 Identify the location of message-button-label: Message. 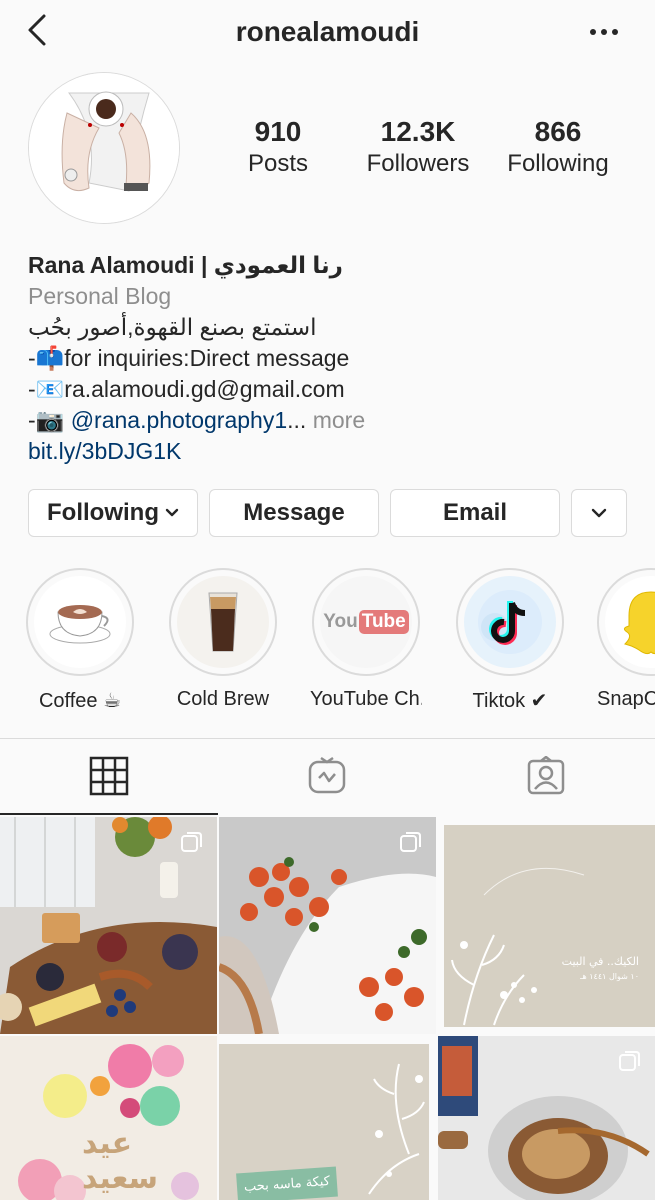
(294, 512).